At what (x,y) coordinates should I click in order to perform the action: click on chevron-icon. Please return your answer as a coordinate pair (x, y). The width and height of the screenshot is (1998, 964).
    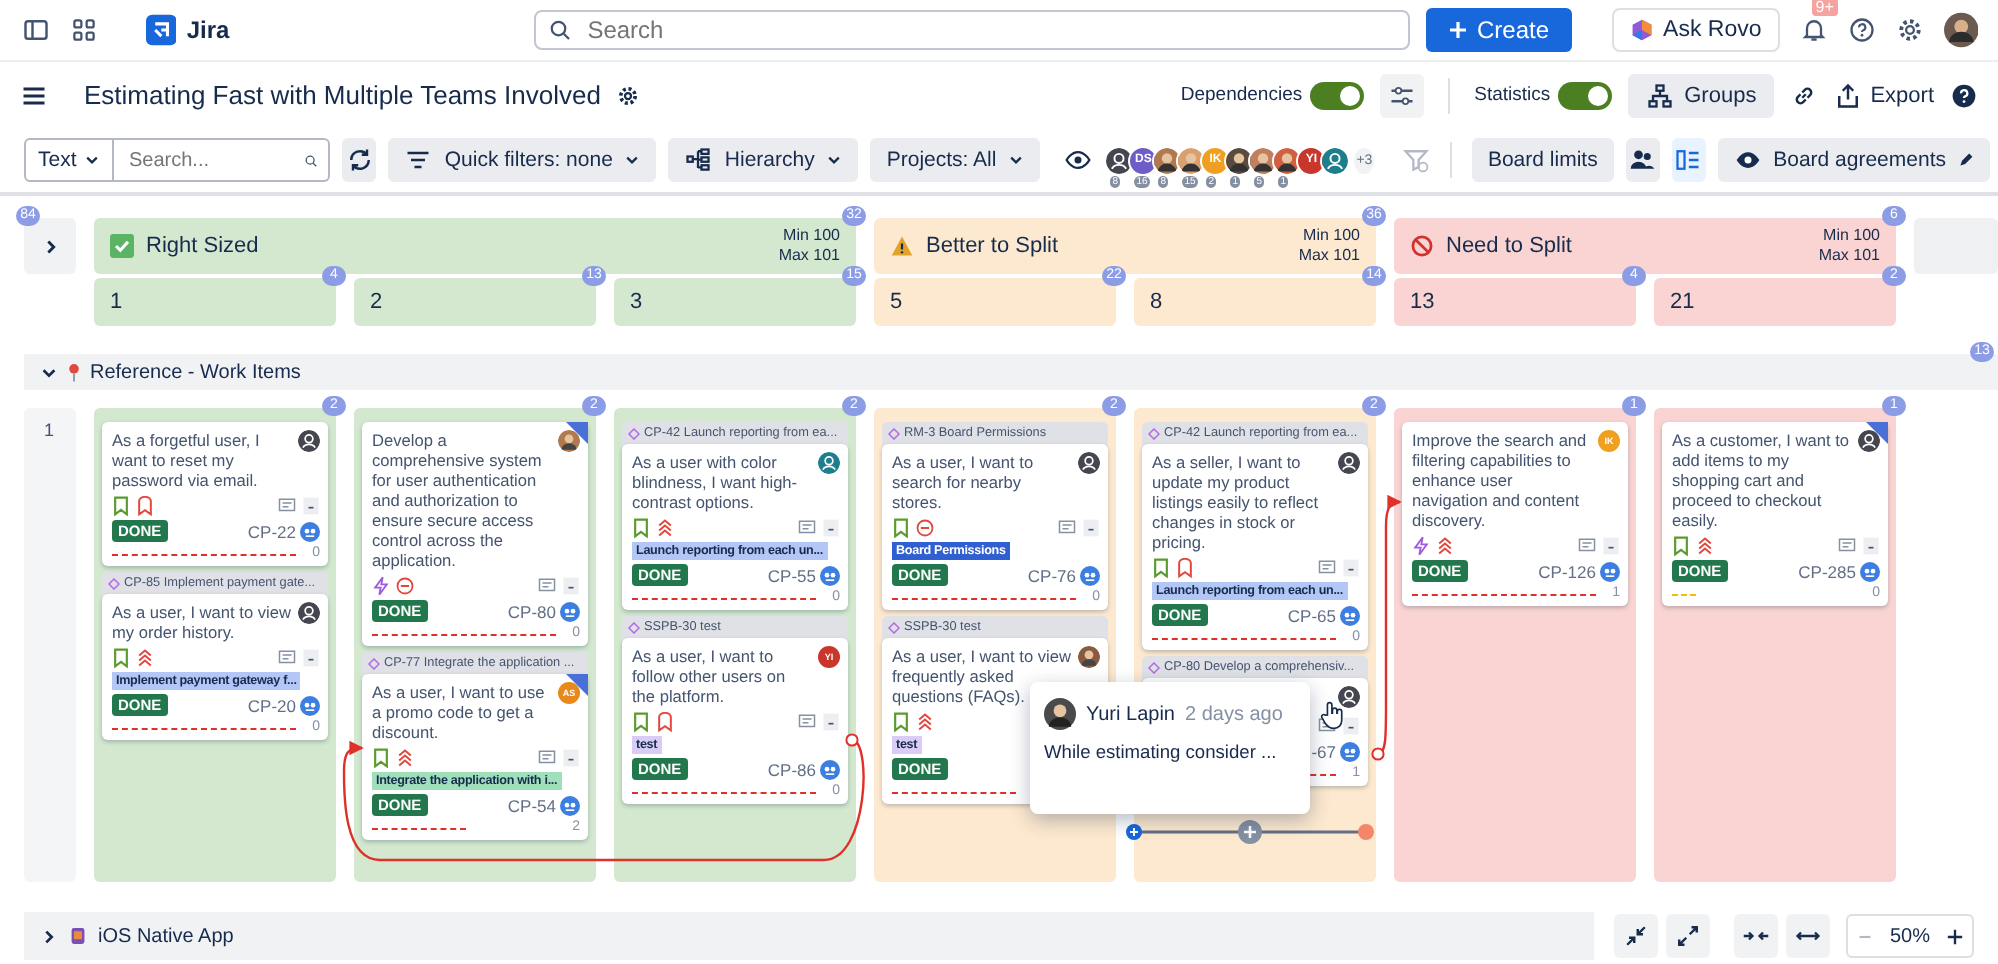
    Looking at the image, I should click on (49, 372).